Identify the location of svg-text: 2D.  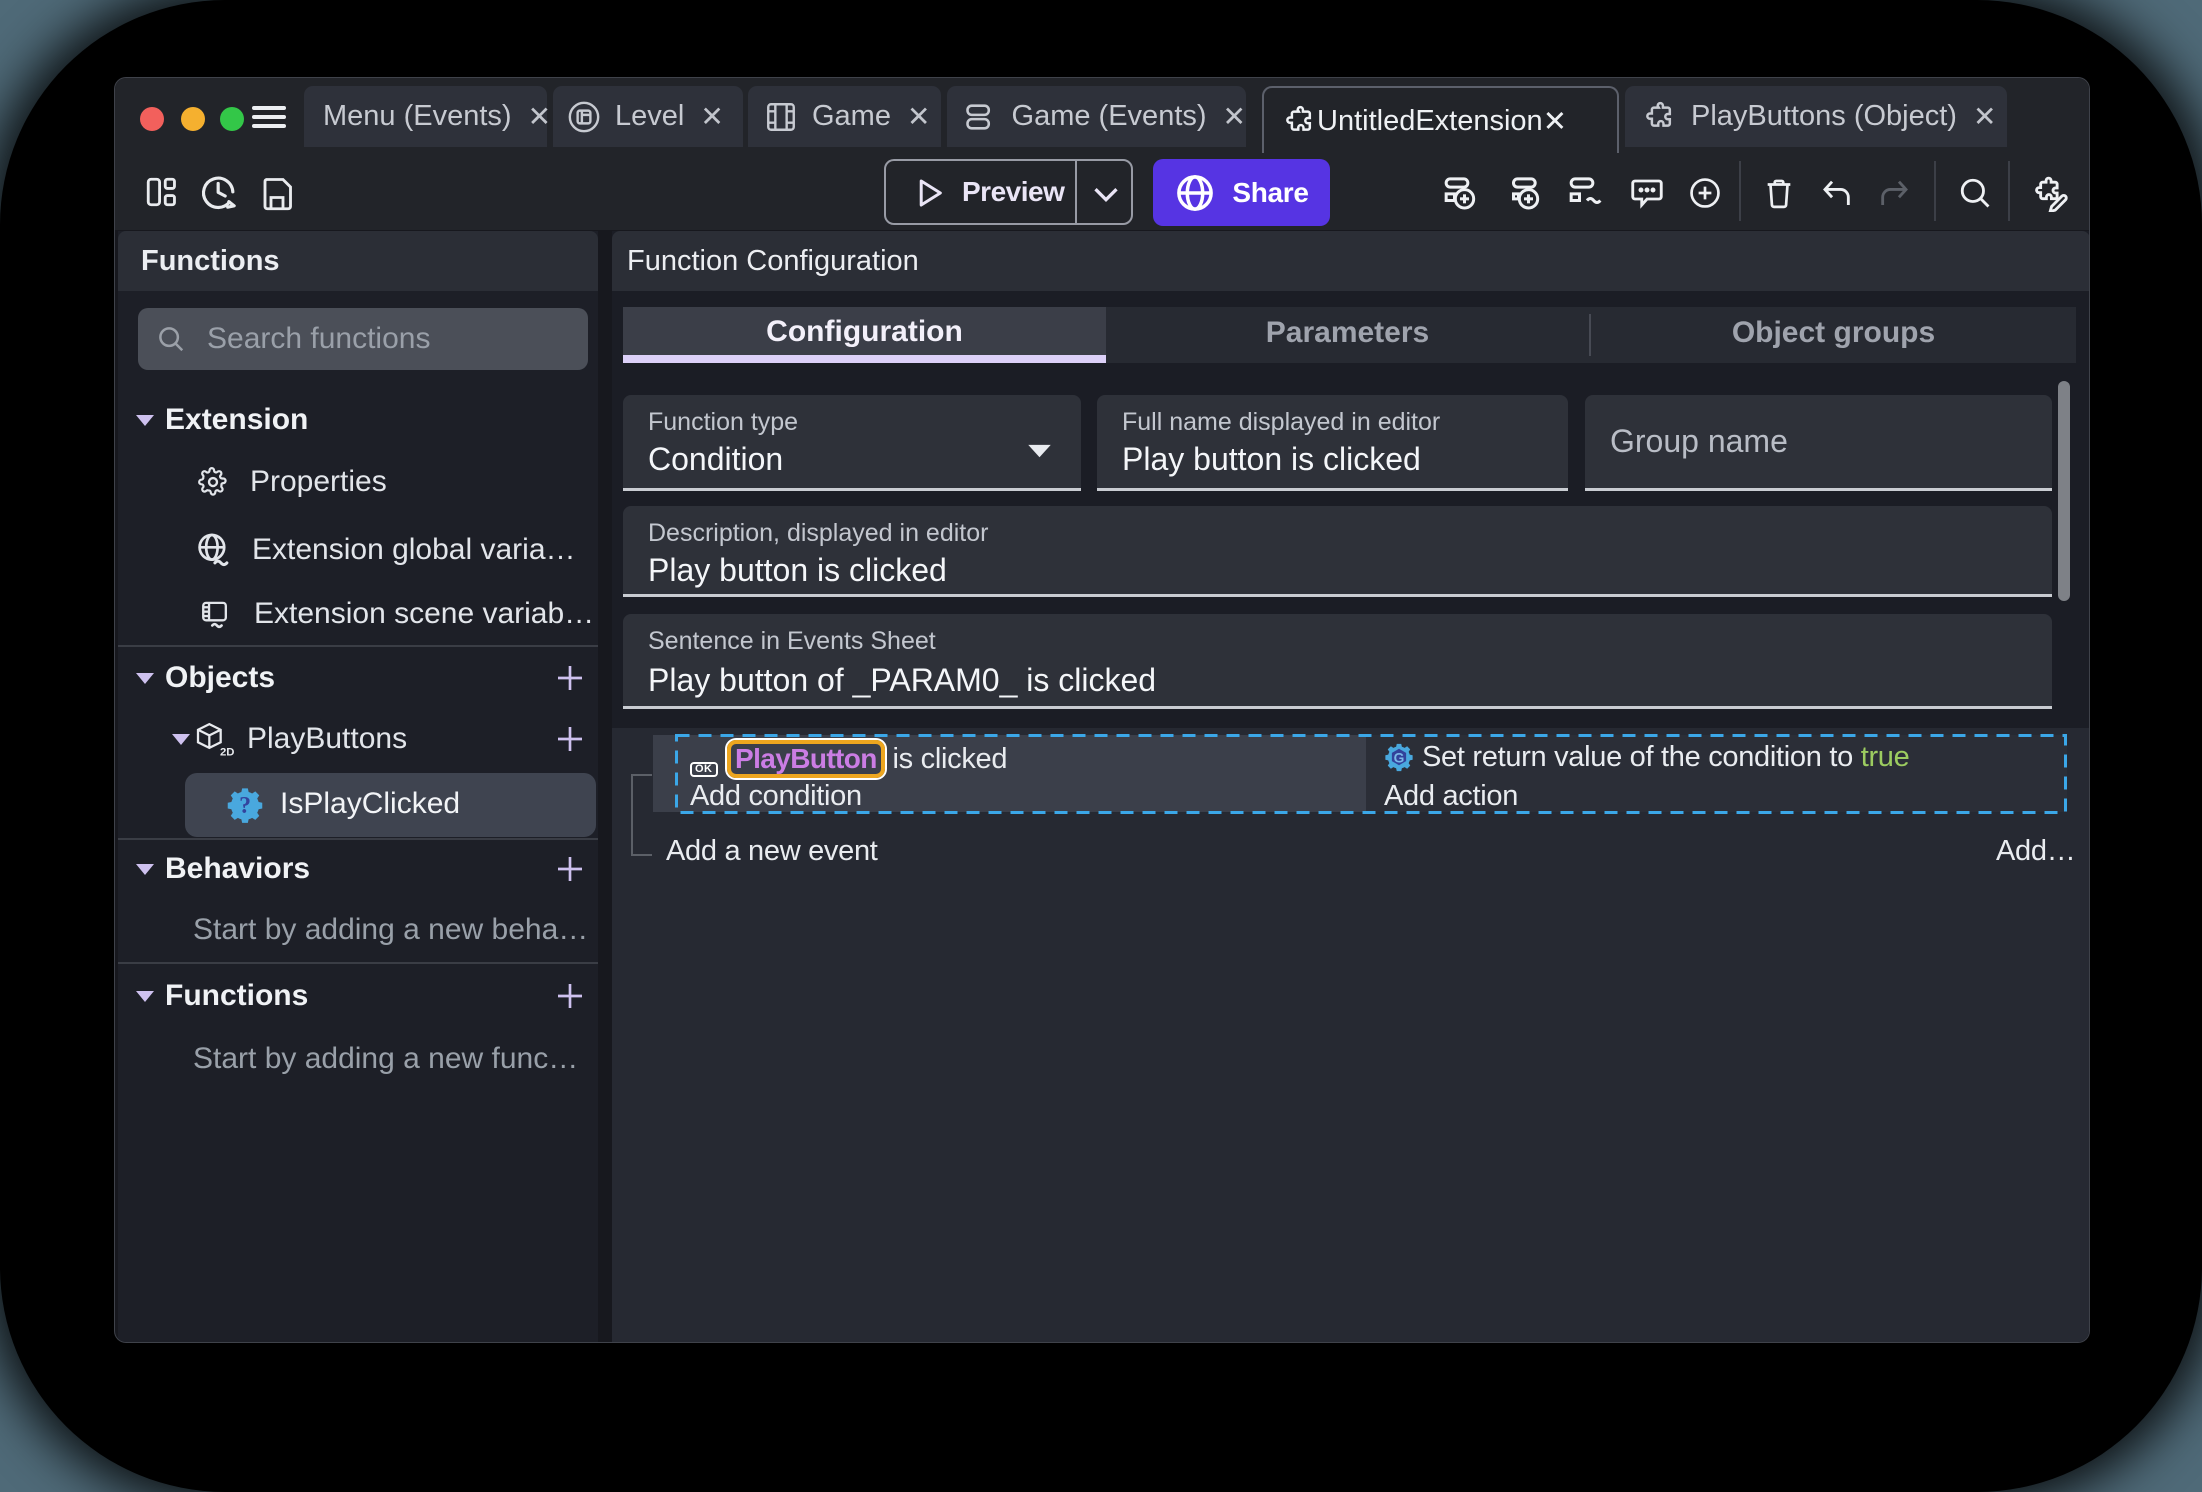
(227, 752).